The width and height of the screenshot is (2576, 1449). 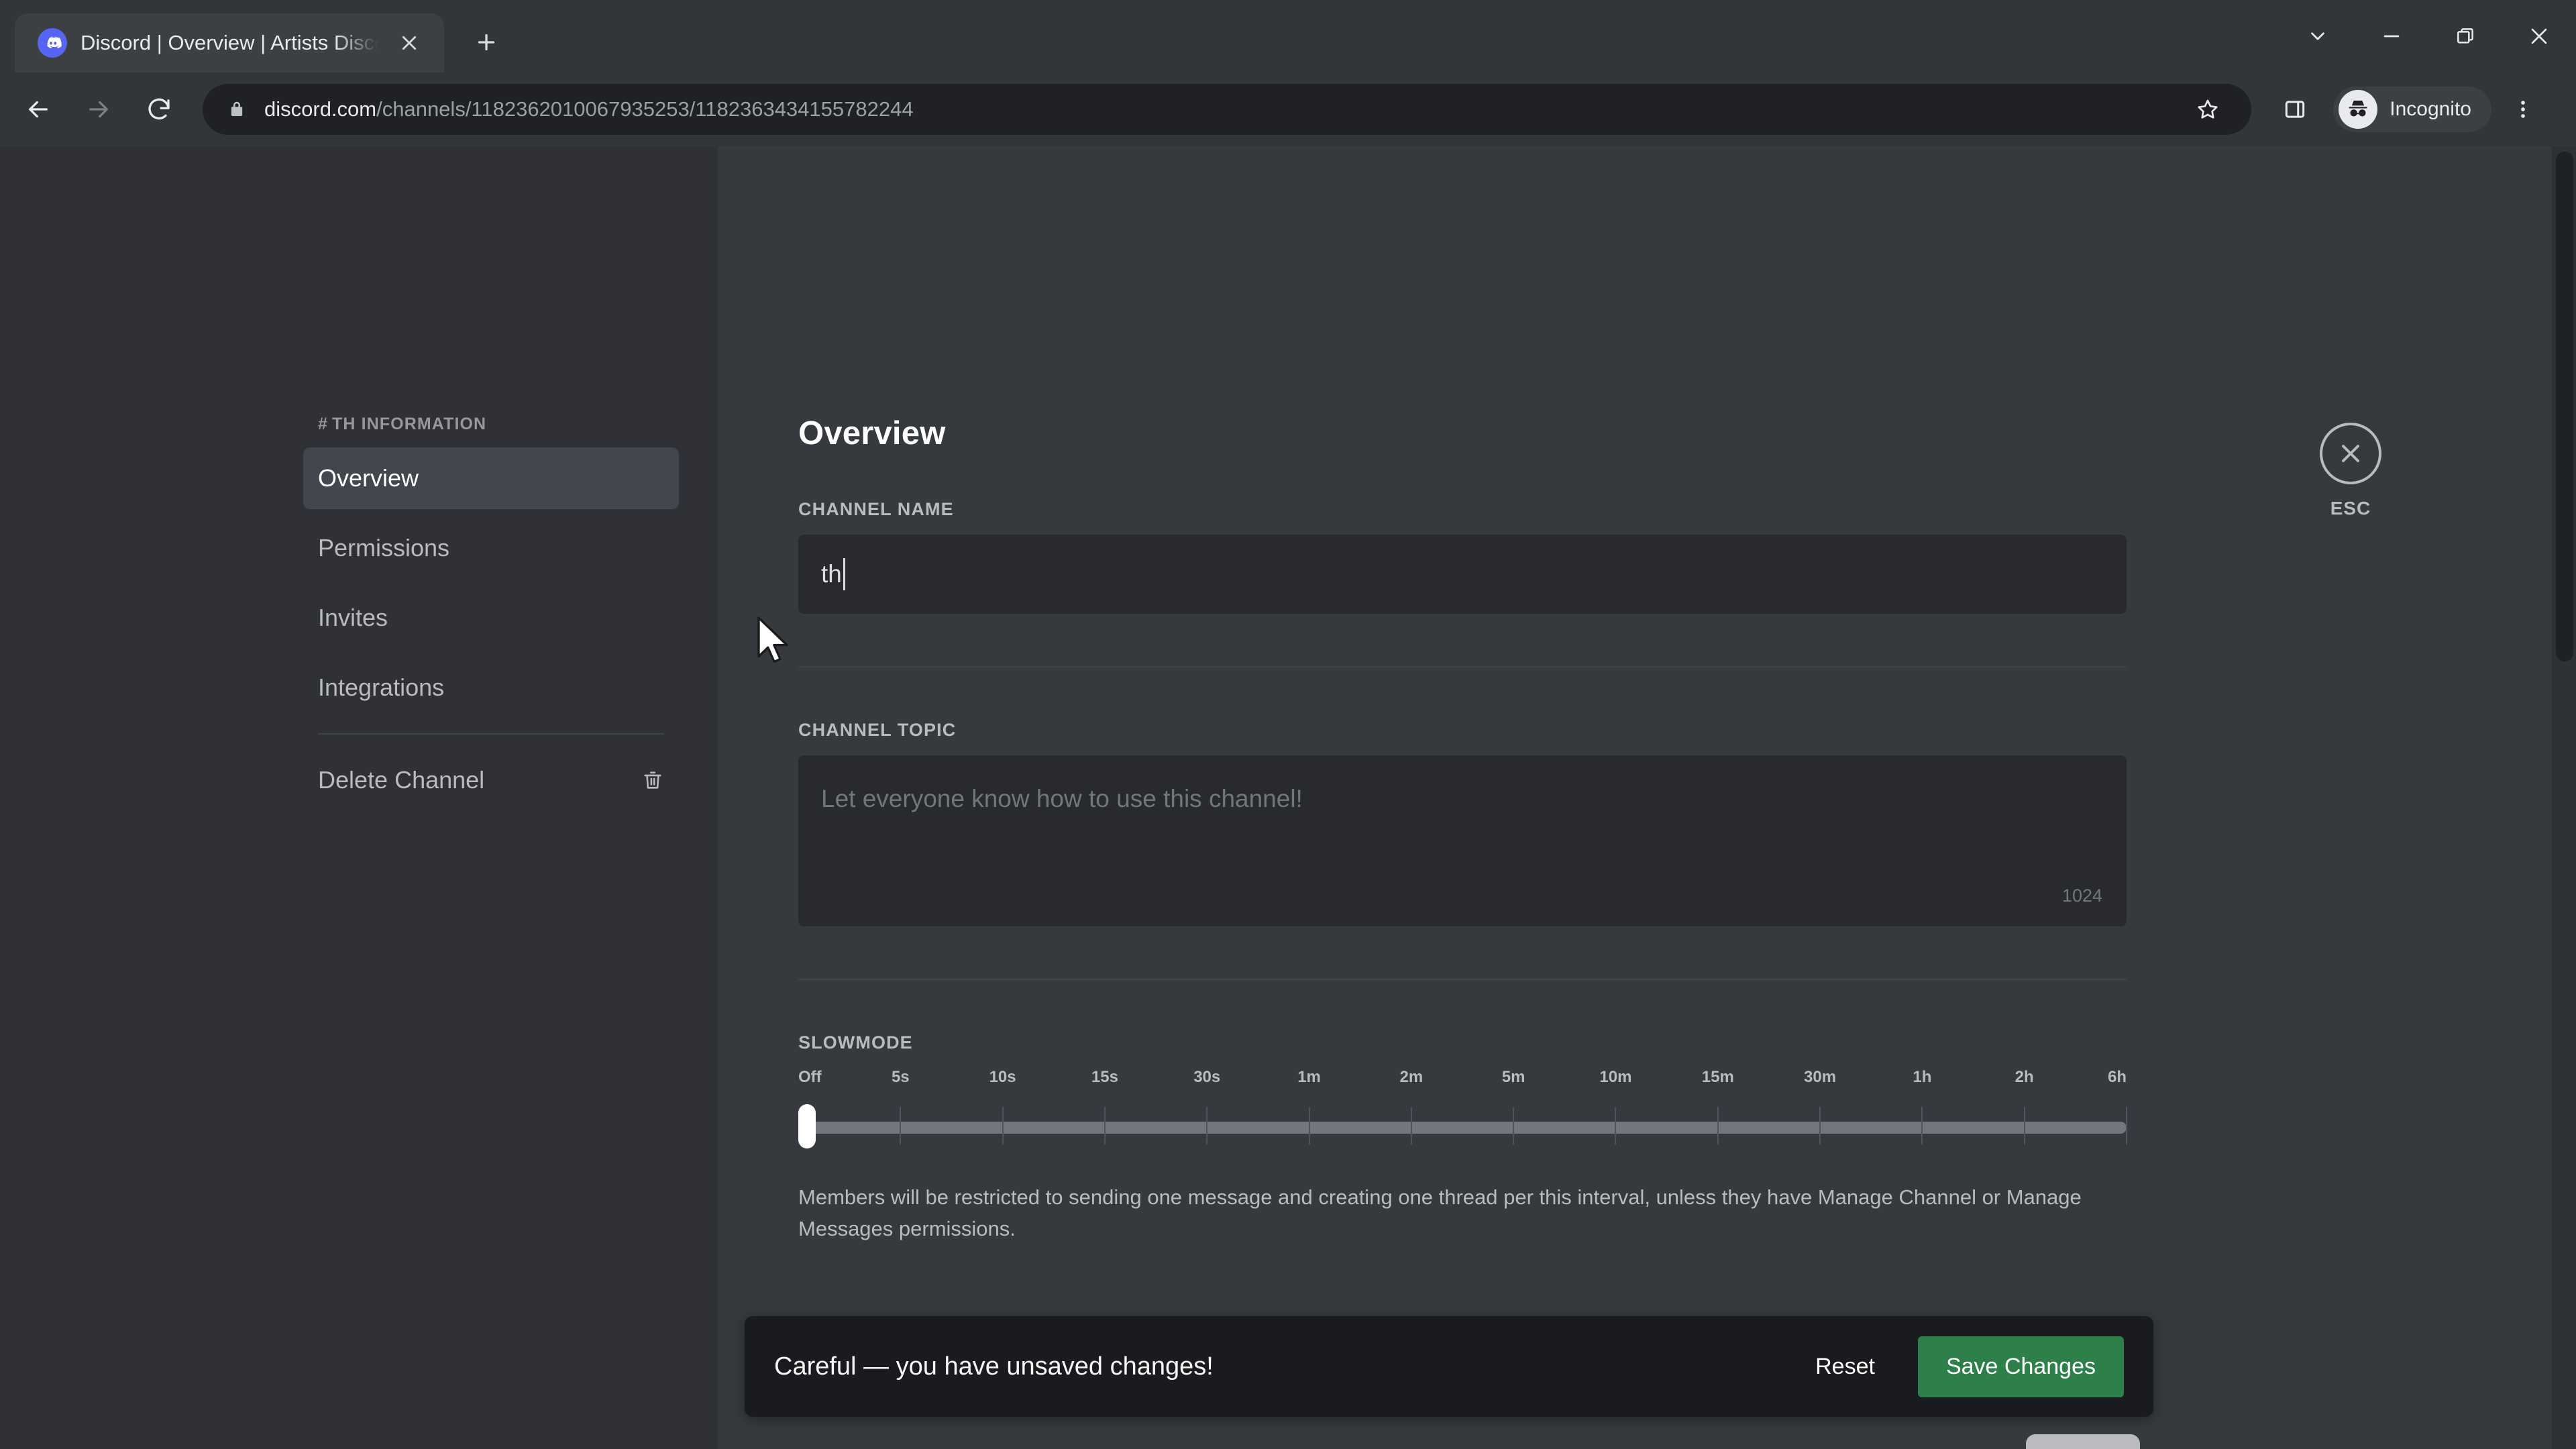 What do you see at coordinates (2350, 453) in the screenshot?
I see `close-circle-icon` at bounding box center [2350, 453].